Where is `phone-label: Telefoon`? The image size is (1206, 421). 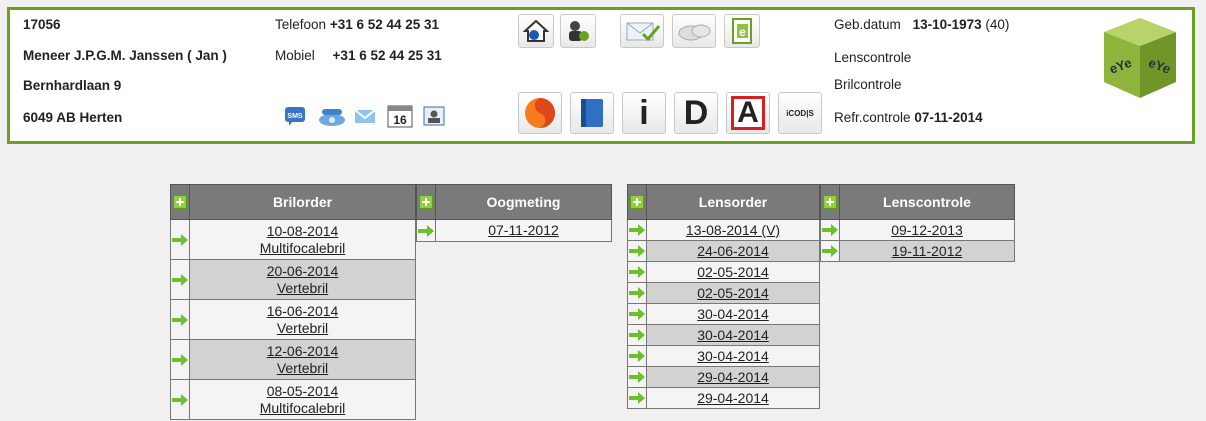 phone-label: Telefoon is located at coordinates (301, 24).